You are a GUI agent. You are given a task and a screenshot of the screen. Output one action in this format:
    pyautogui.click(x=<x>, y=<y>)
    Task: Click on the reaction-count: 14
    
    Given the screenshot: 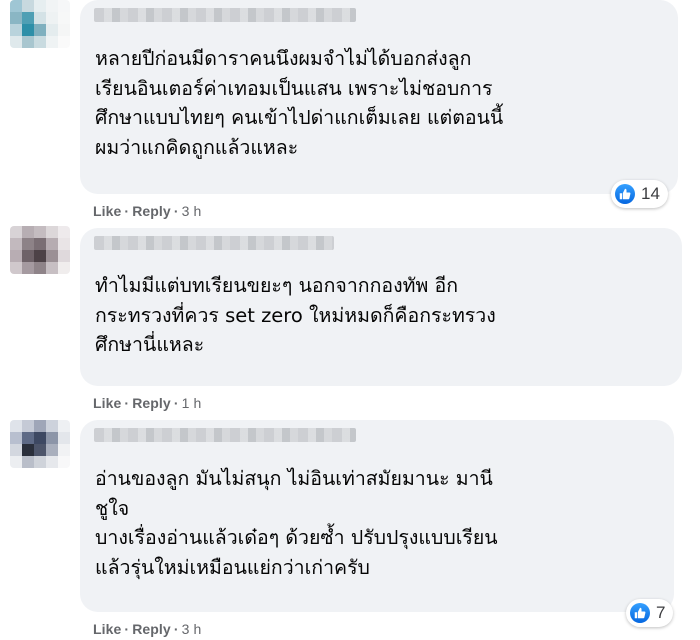 What is the action you would take?
    pyautogui.click(x=650, y=193)
    